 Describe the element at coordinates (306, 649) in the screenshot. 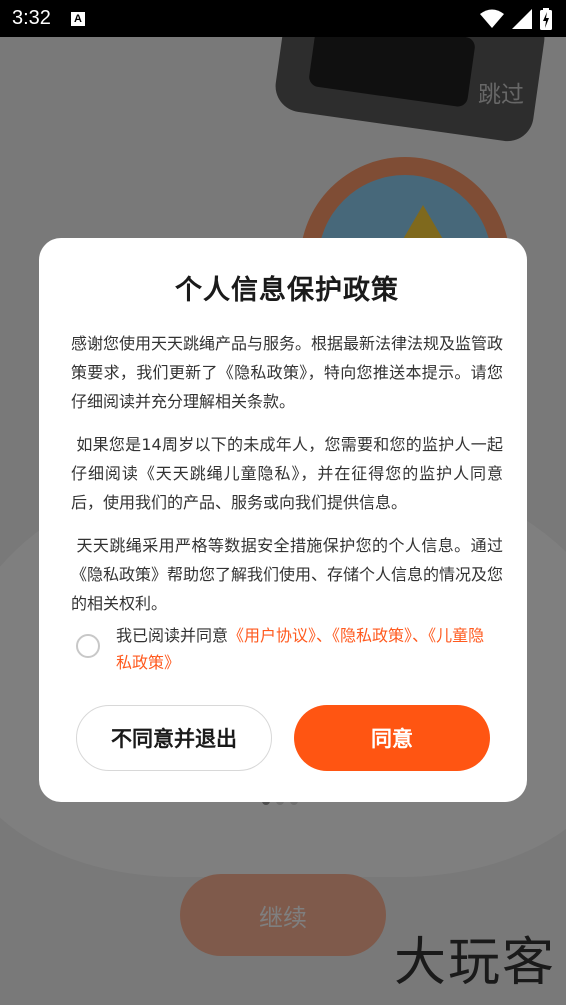

I see `consent-text: 我已阅读并同意《用户协议》、《隐私政策》、《儿童隐私政策》` at that location.